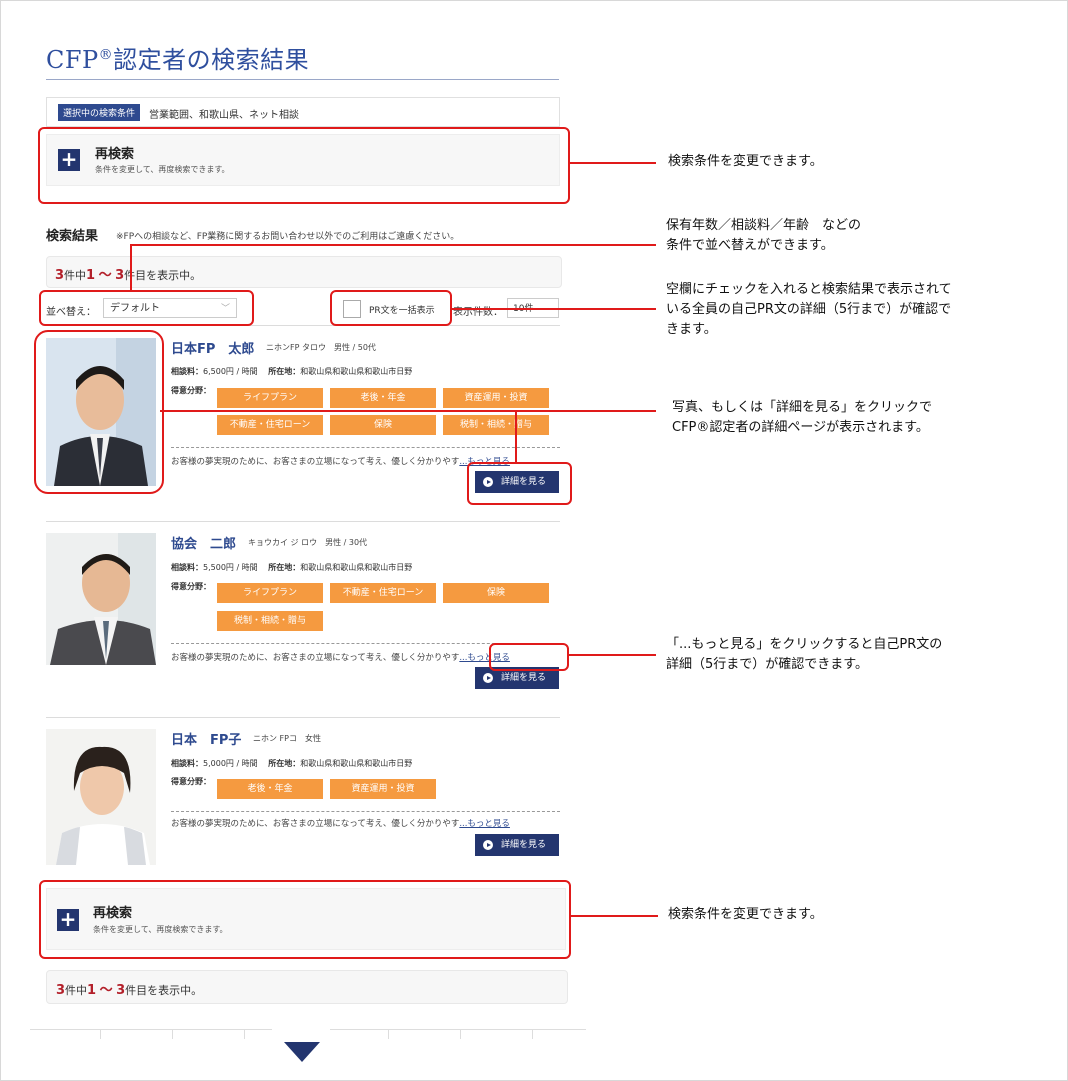  What do you see at coordinates (224, 115) in the screenshot?
I see `conditions-value: 営業範囲、和歌山県、ネット相談` at bounding box center [224, 115].